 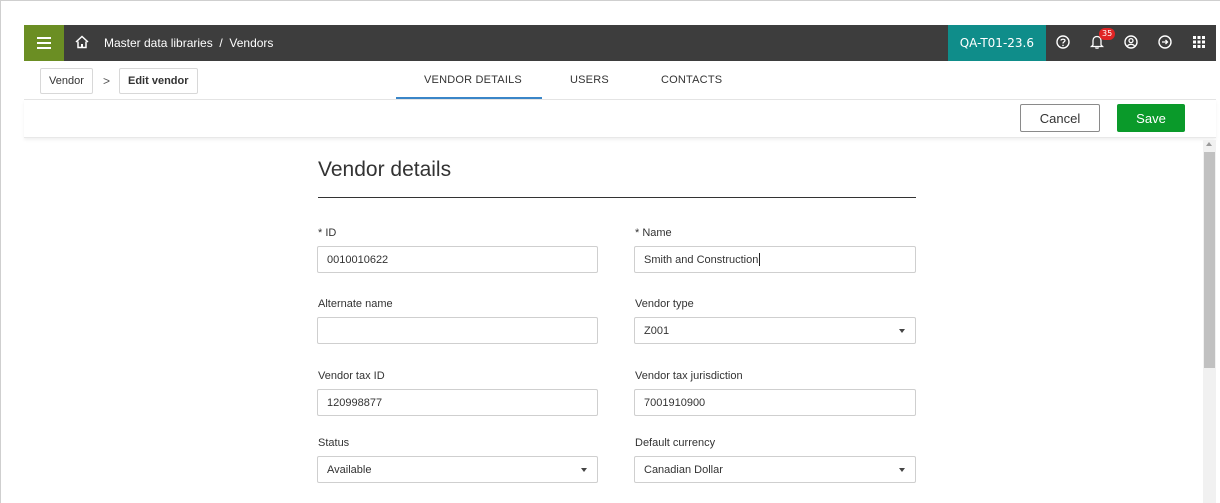 What do you see at coordinates (334, 443) in the screenshot?
I see `status-label: Status` at bounding box center [334, 443].